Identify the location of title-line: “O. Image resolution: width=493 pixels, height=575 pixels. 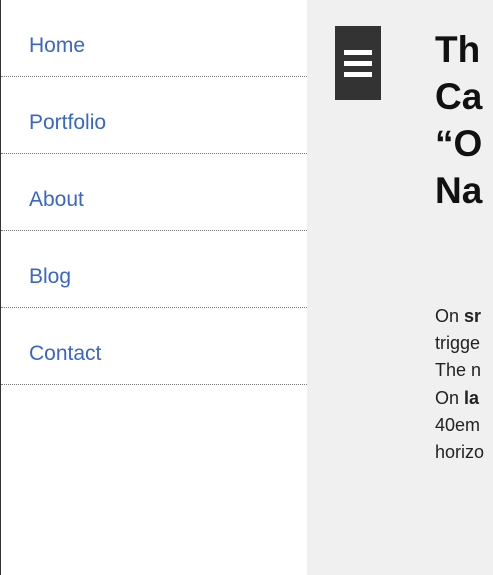
(459, 143).